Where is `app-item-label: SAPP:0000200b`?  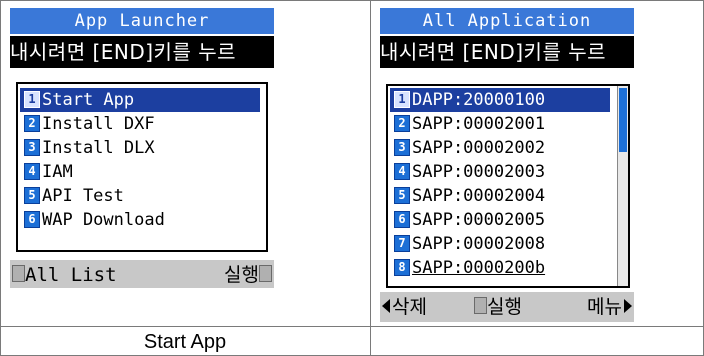 app-item-label: SAPP:0000200b is located at coordinates (479, 268).